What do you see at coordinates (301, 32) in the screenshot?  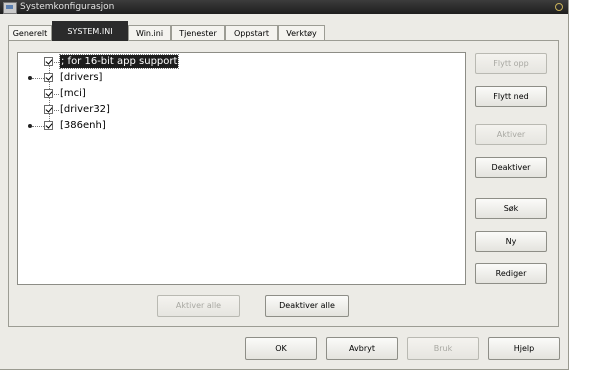 I see `tab-tools: Verktøy` at bounding box center [301, 32].